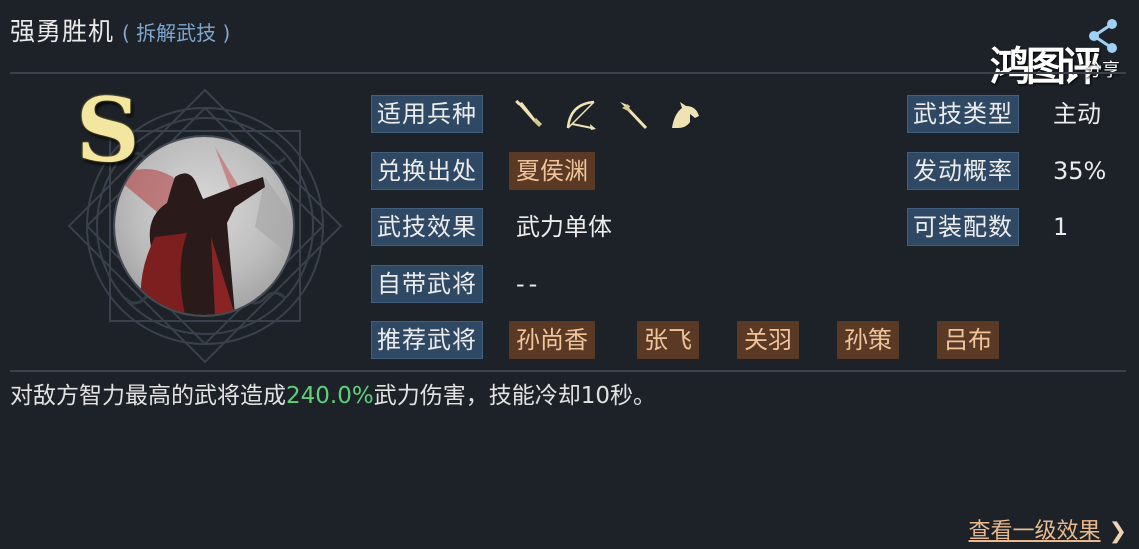  Describe the element at coordinates (552, 171) in the screenshot. I see `source-general-tag: 夏侯渊` at that location.